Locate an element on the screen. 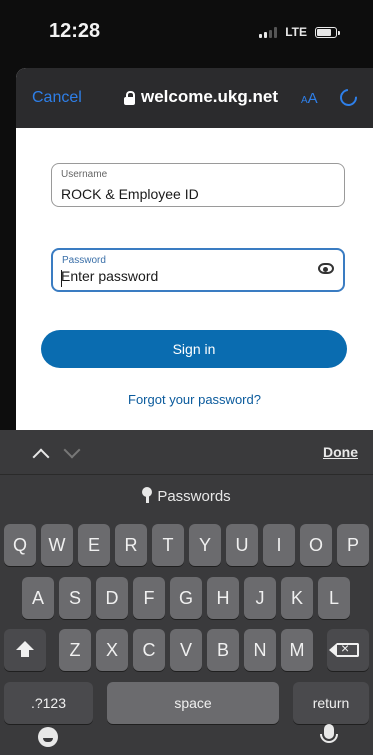 This screenshot has width=373, height=755. username-label: Username is located at coordinates (84, 174).